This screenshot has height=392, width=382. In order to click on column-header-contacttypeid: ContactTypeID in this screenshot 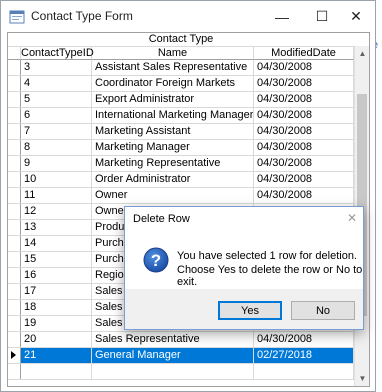, I will do `click(57, 53)`.